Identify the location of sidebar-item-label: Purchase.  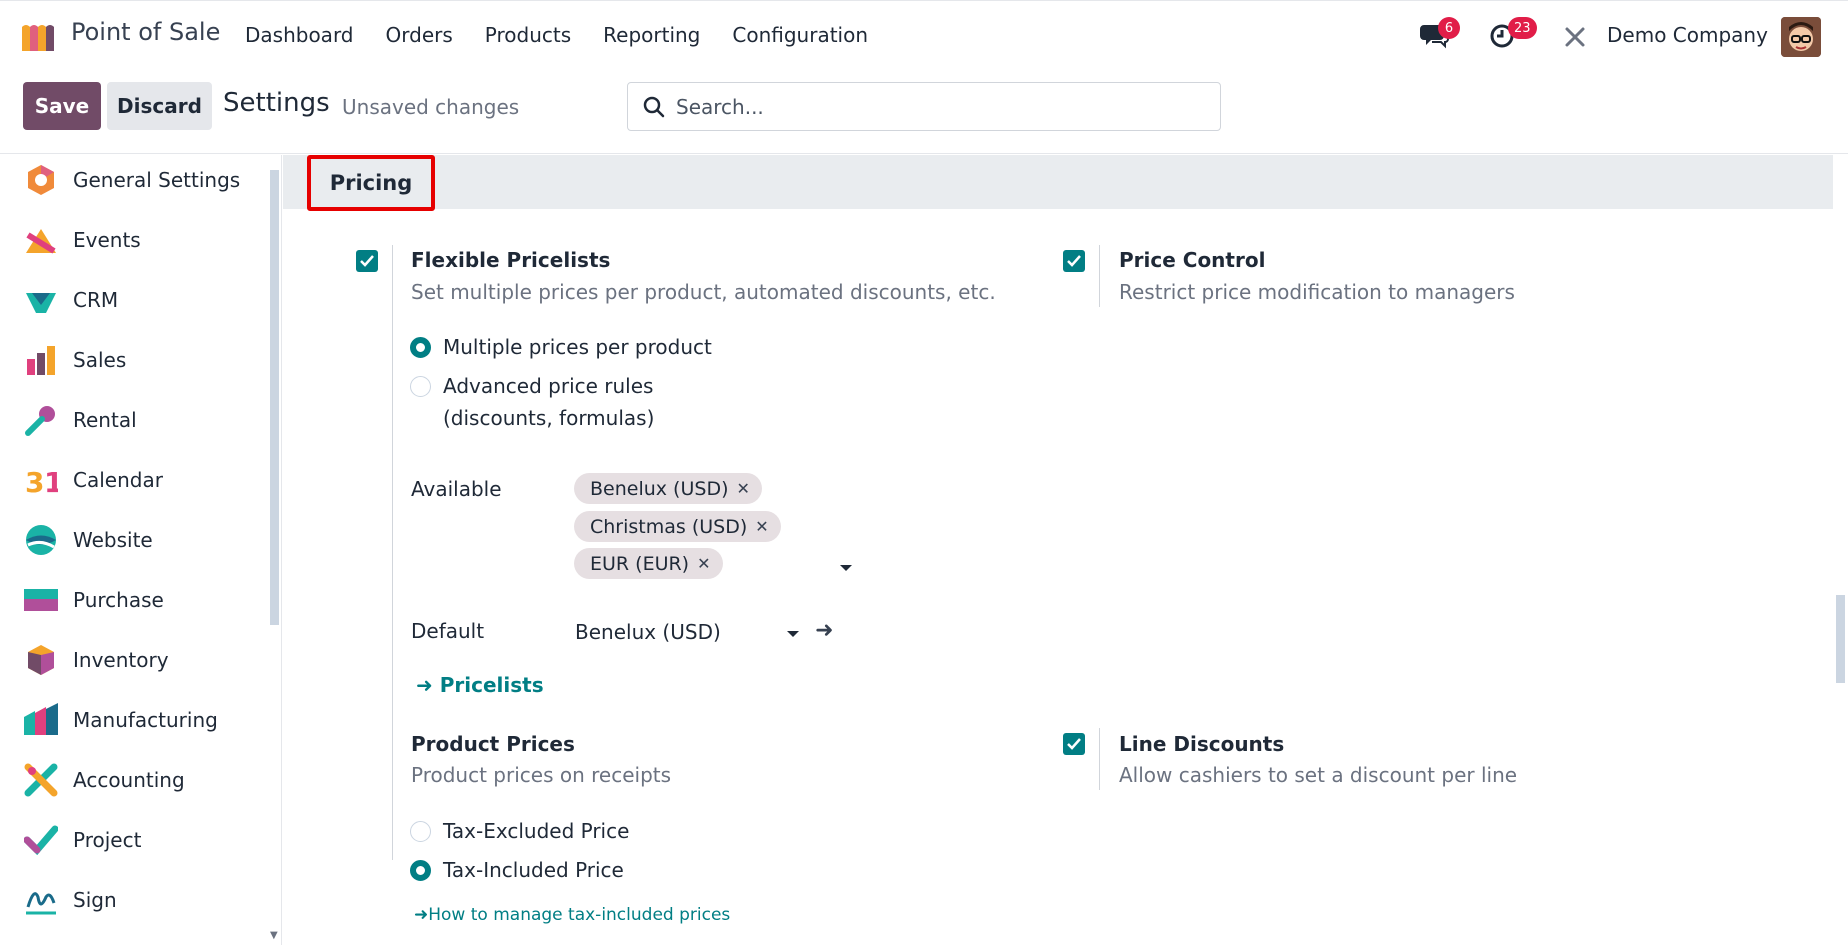
(118, 600).